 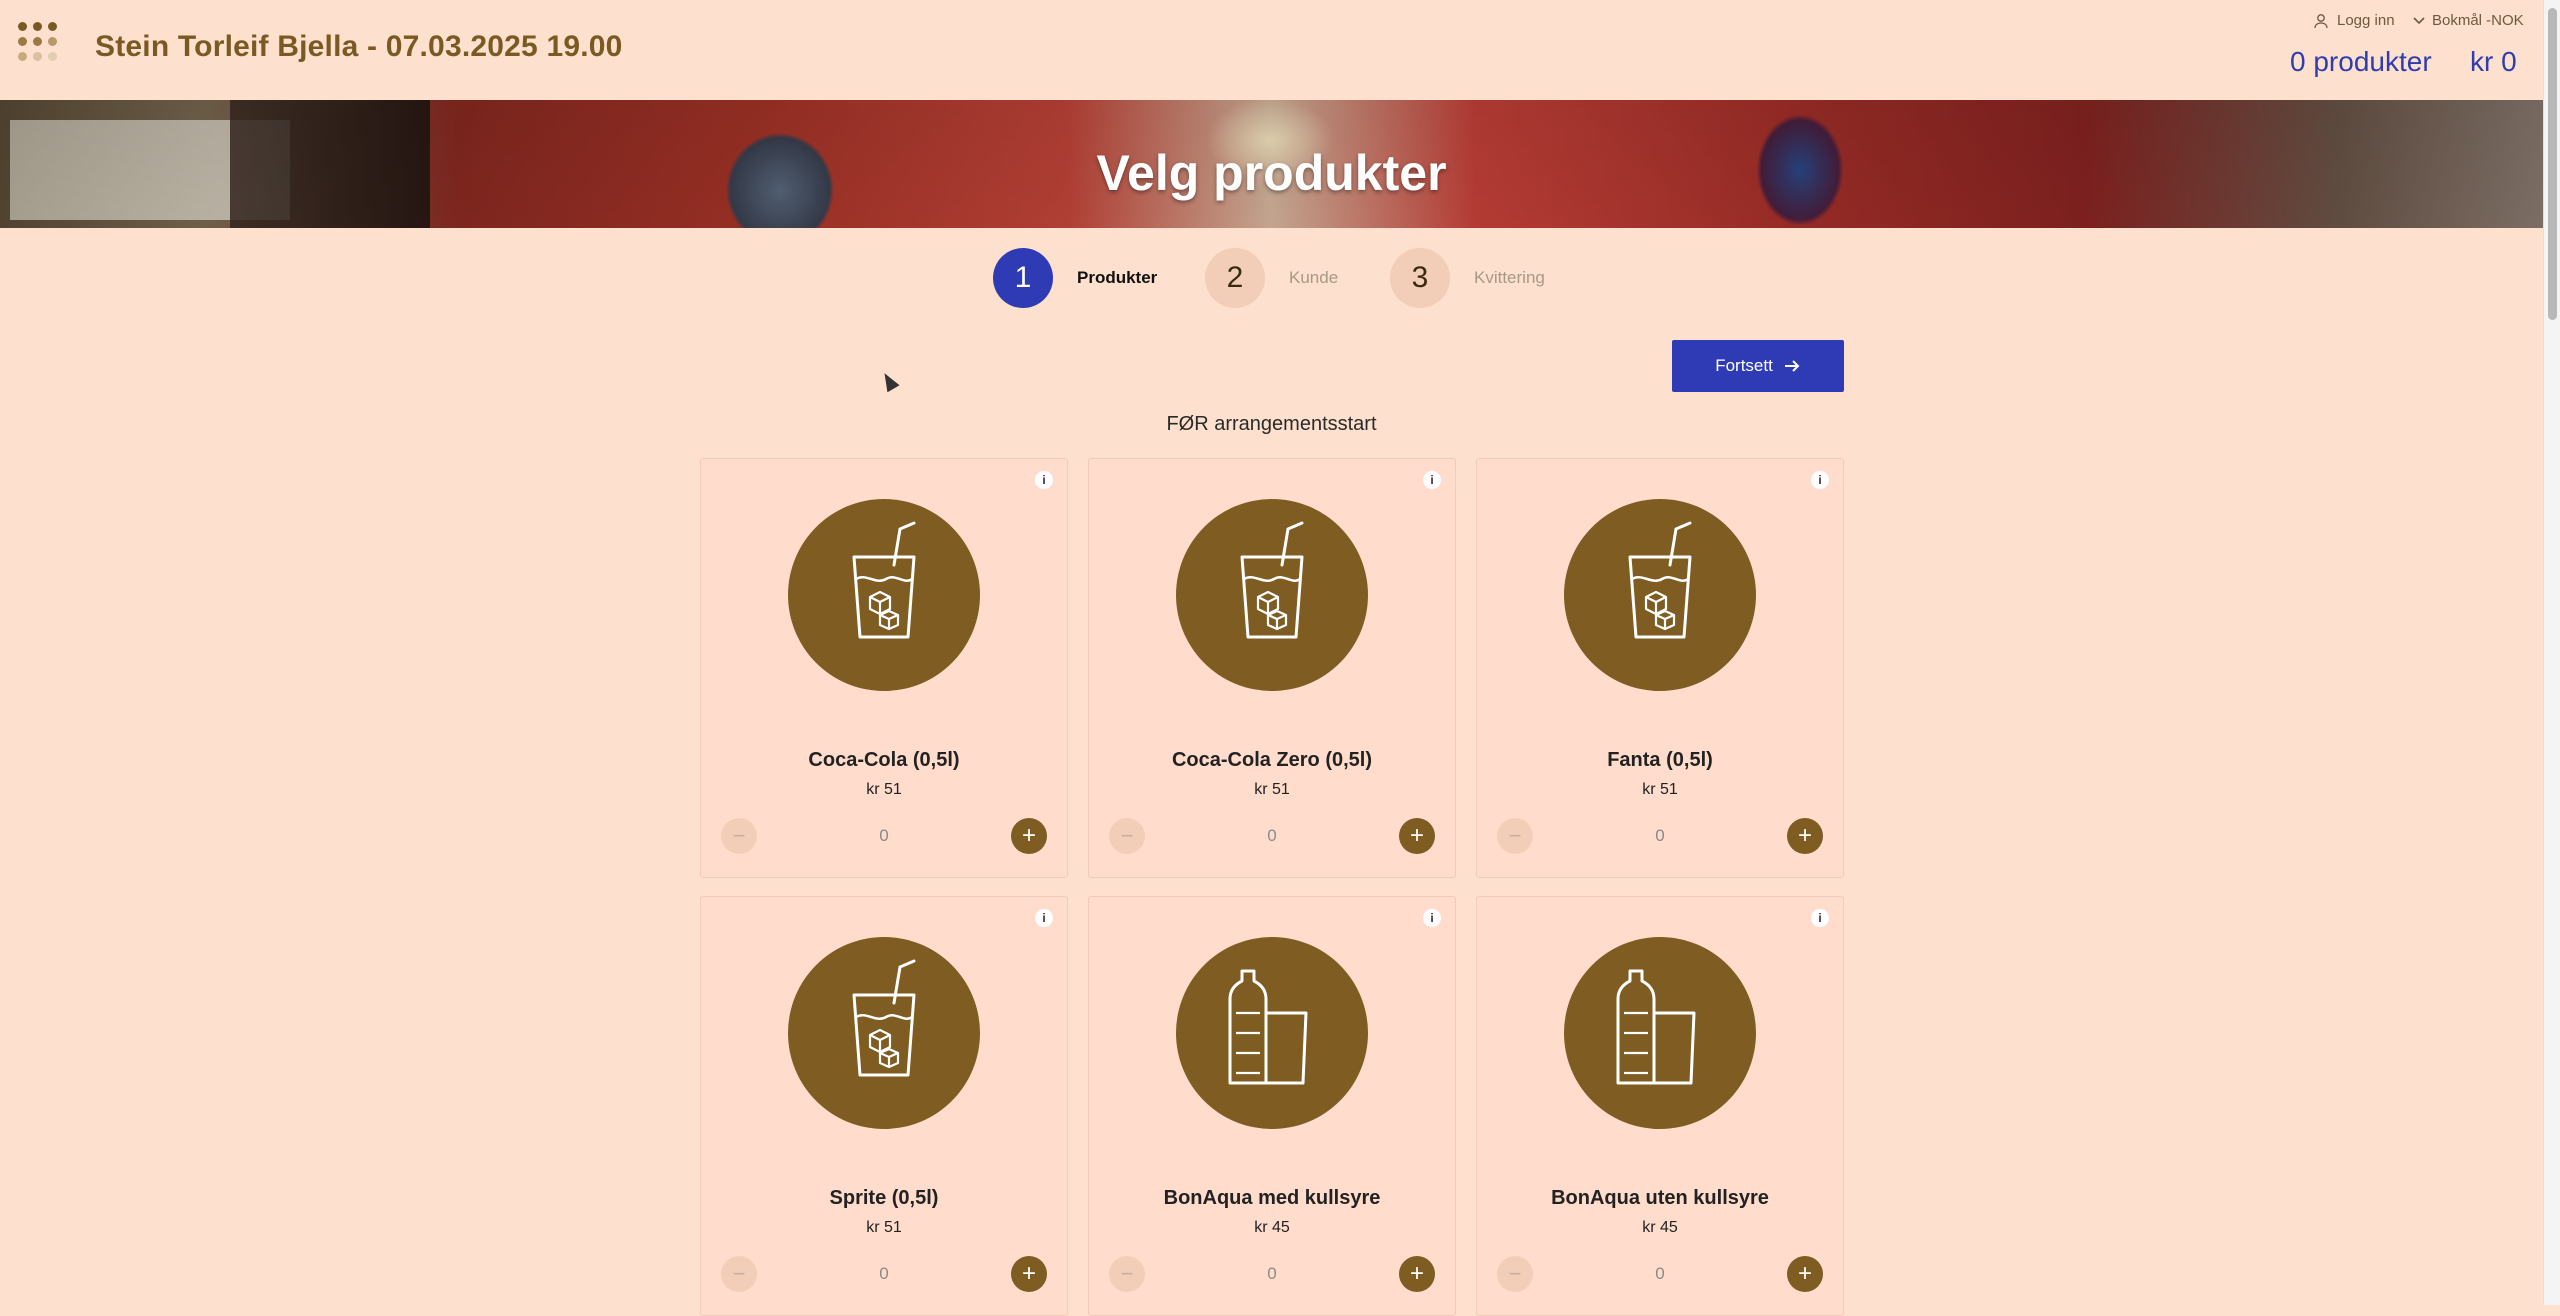 I want to click on product-name: Coca-Cola (0,5l), so click(x=884, y=760).